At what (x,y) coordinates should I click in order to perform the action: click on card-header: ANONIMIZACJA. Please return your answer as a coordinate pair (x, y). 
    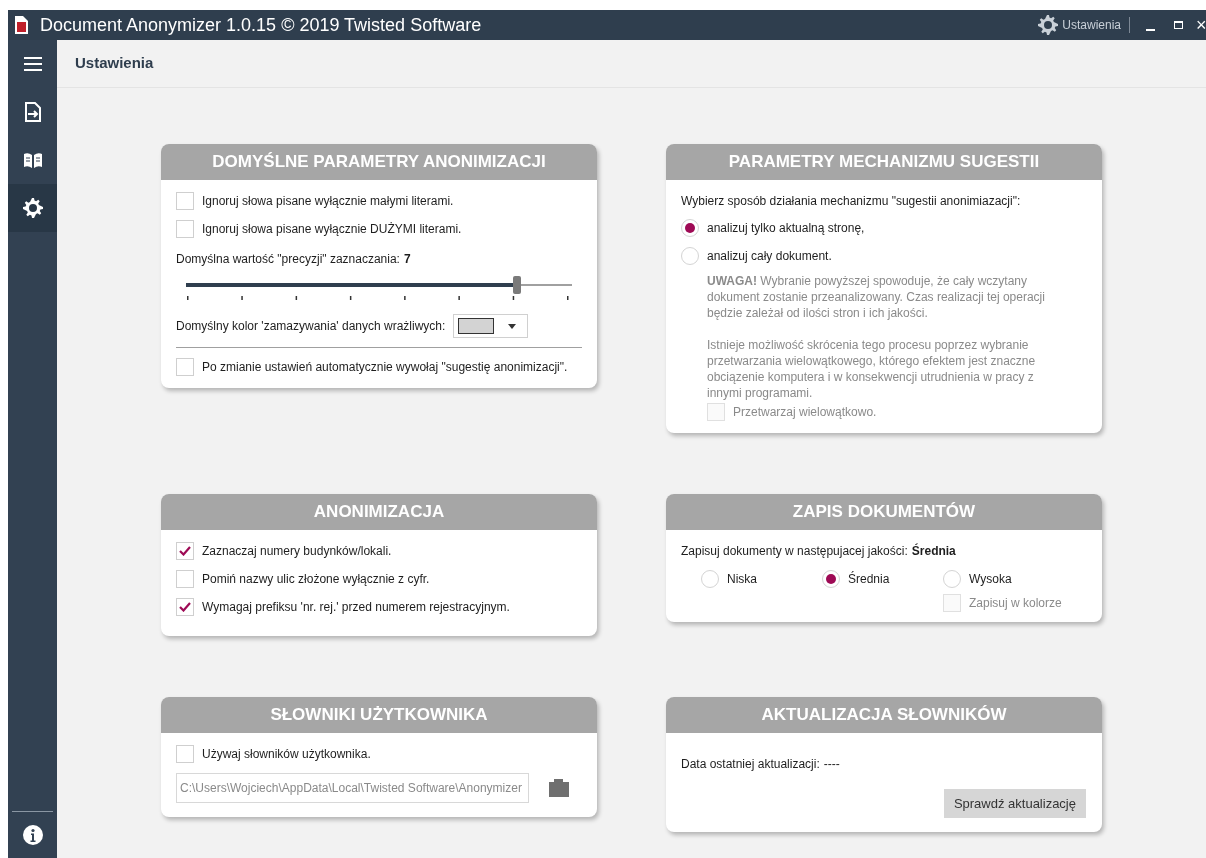
    Looking at the image, I should click on (379, 512).